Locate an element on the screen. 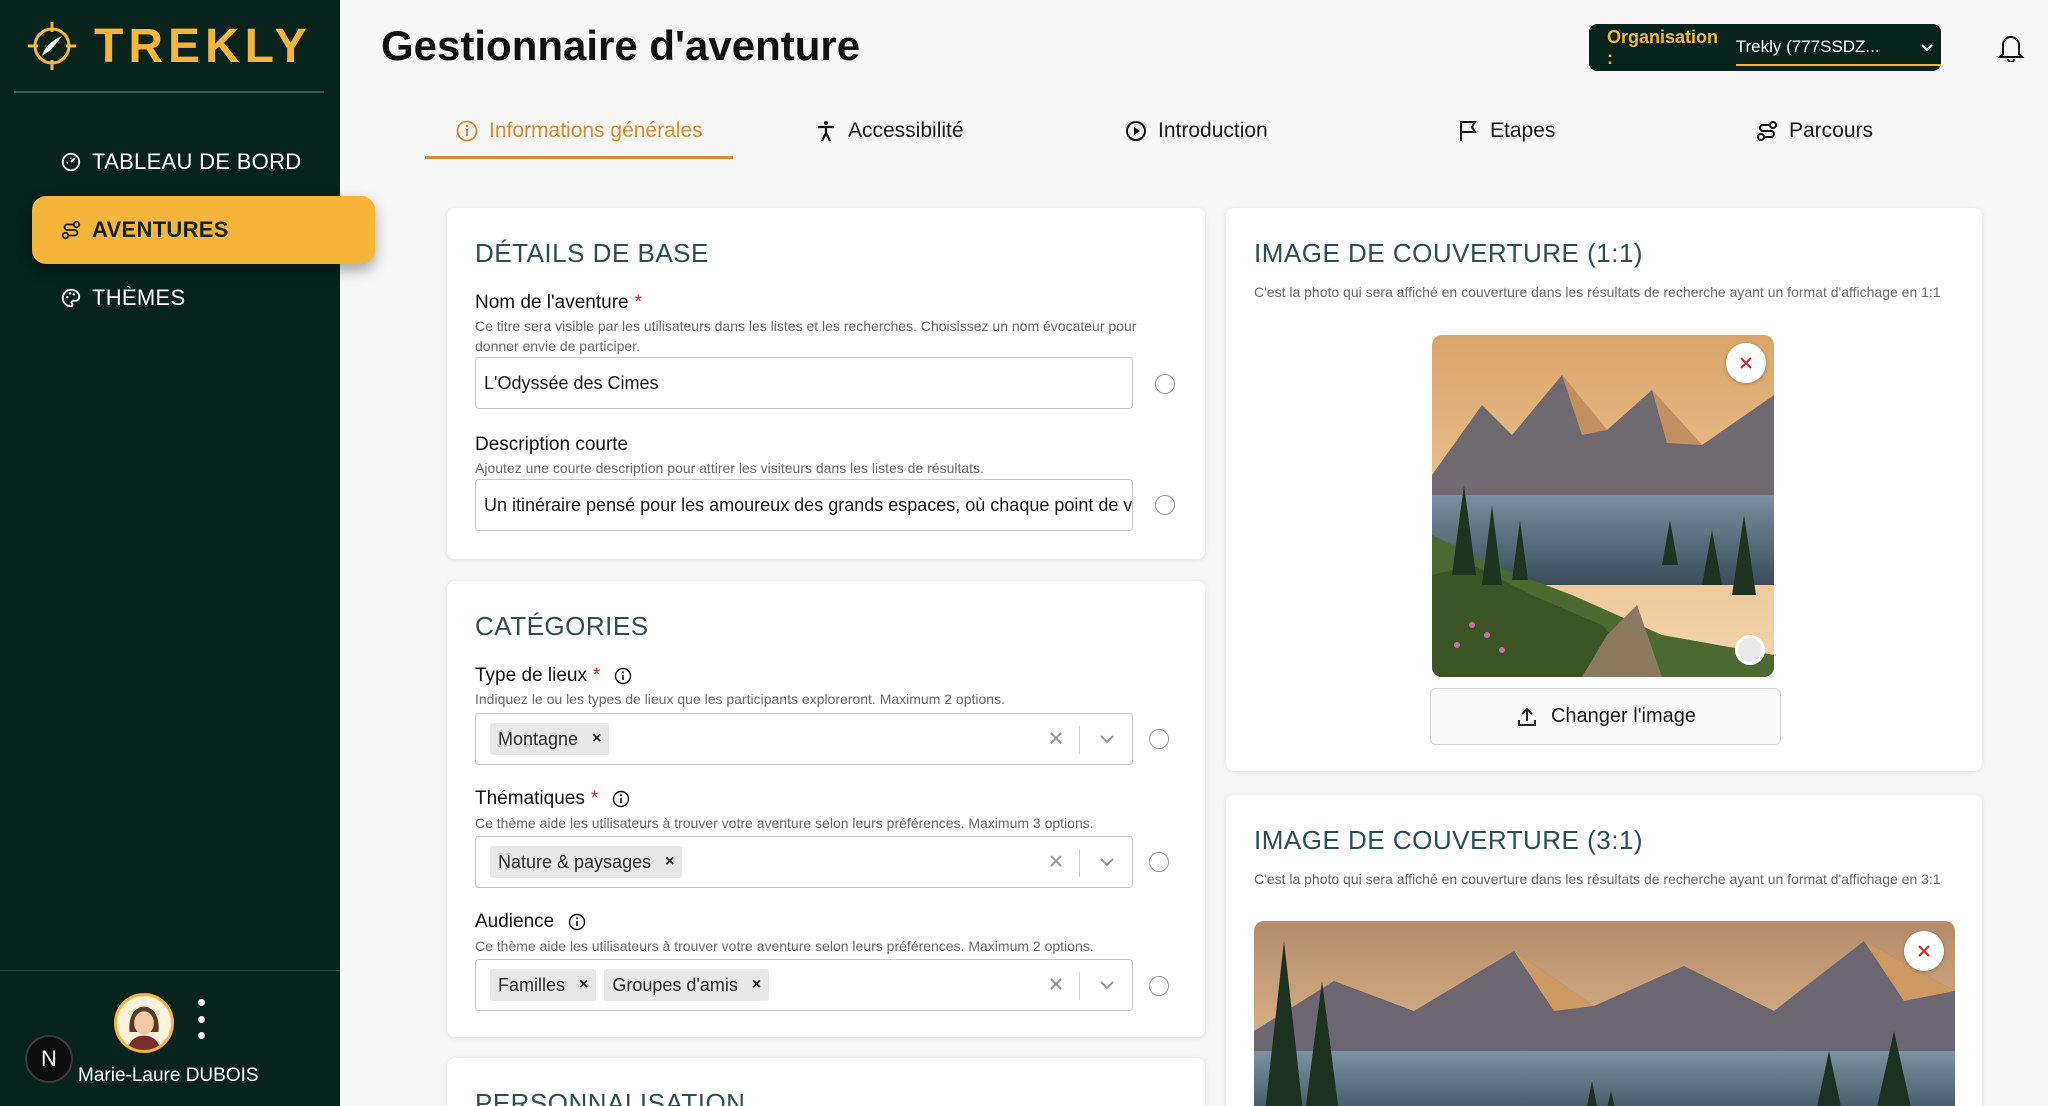 The width and height of the screenshot is (2048, 1106). place-label: Type de lieux is located at coordinates (531, 675).